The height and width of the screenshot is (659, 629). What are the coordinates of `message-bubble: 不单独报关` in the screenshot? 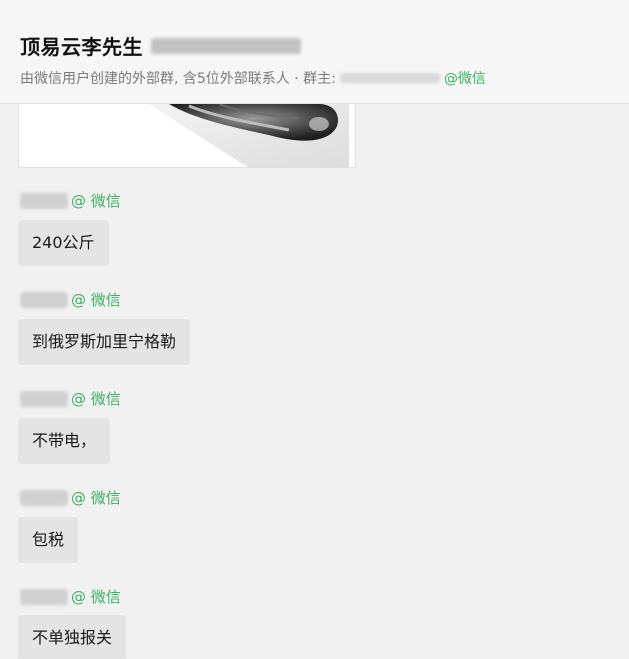 It's located at (72, 637).